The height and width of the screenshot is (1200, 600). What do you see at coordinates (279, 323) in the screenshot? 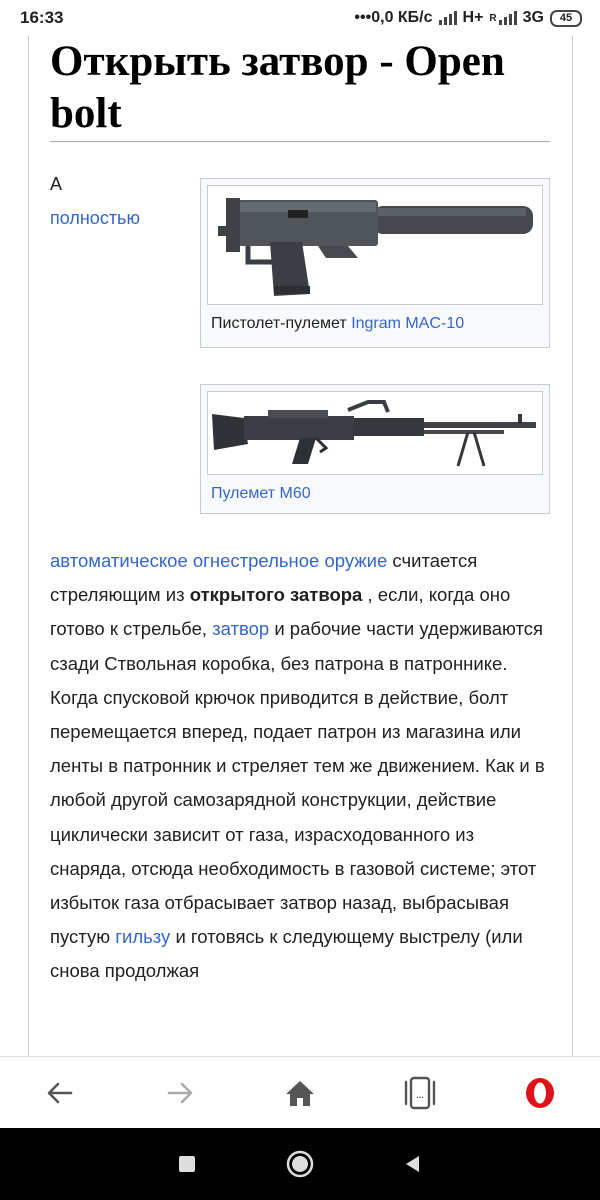
I see `figure-mac10-caption-text: Пистолет-пулемет` at bounding box center [279, 323].